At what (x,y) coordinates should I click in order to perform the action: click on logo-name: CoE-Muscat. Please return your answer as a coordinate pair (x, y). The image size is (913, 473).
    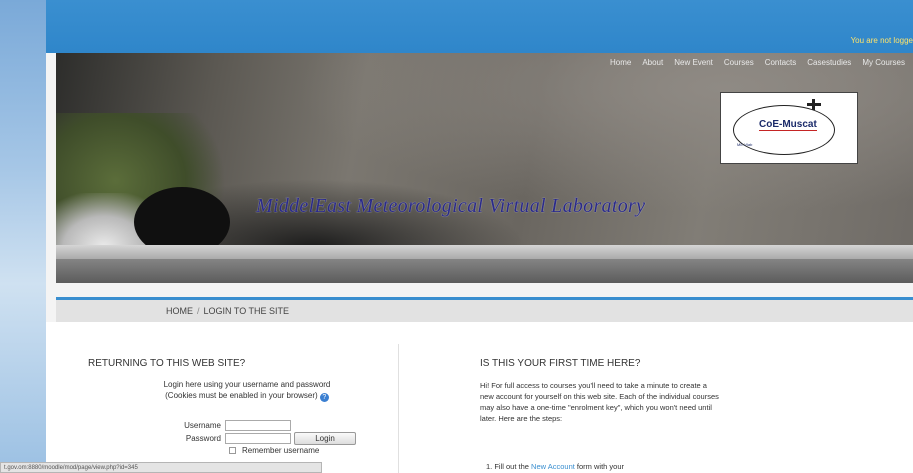
    Looking at the image, I should click on (788, 125).